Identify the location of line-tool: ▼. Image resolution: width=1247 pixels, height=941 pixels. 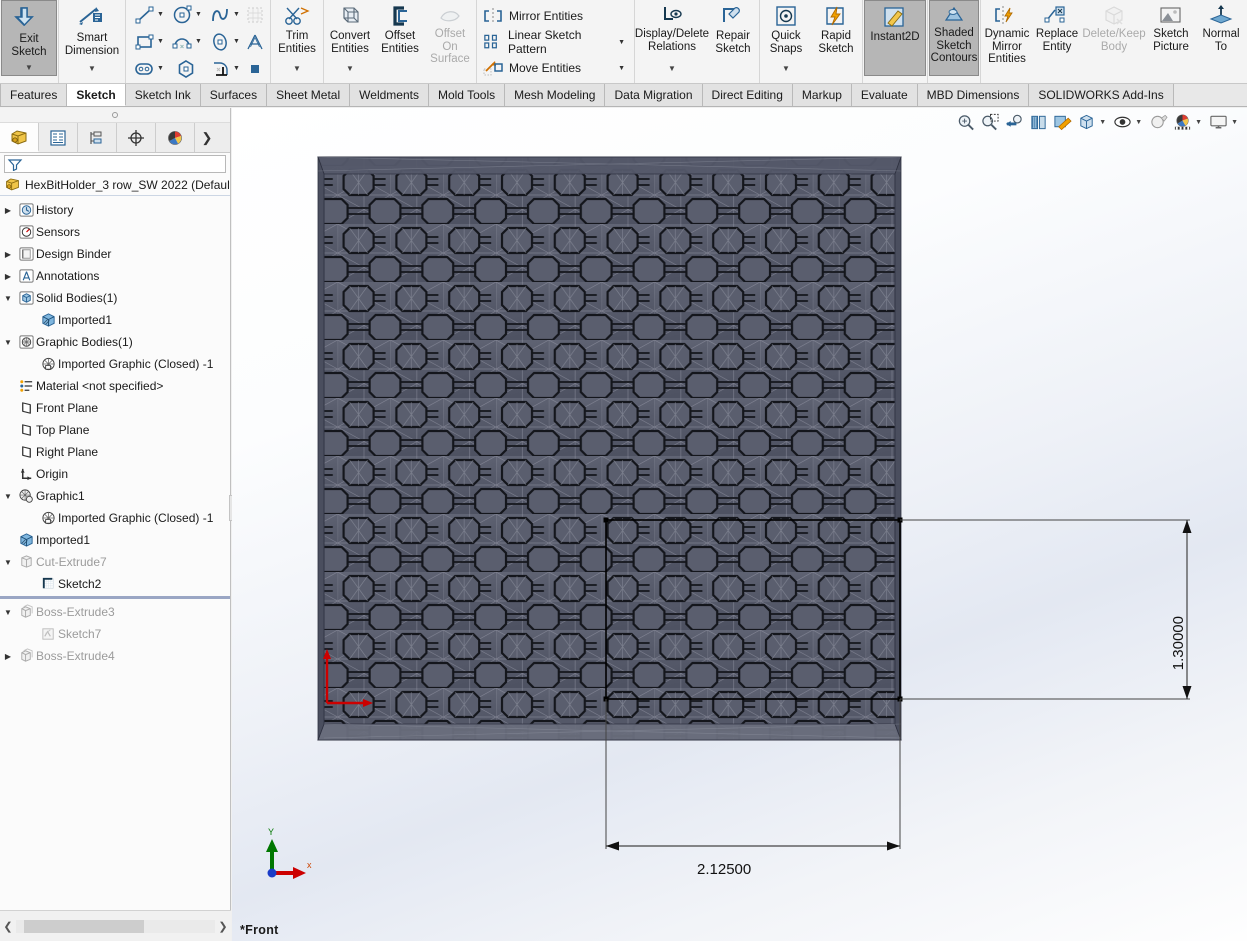
(149, 14).